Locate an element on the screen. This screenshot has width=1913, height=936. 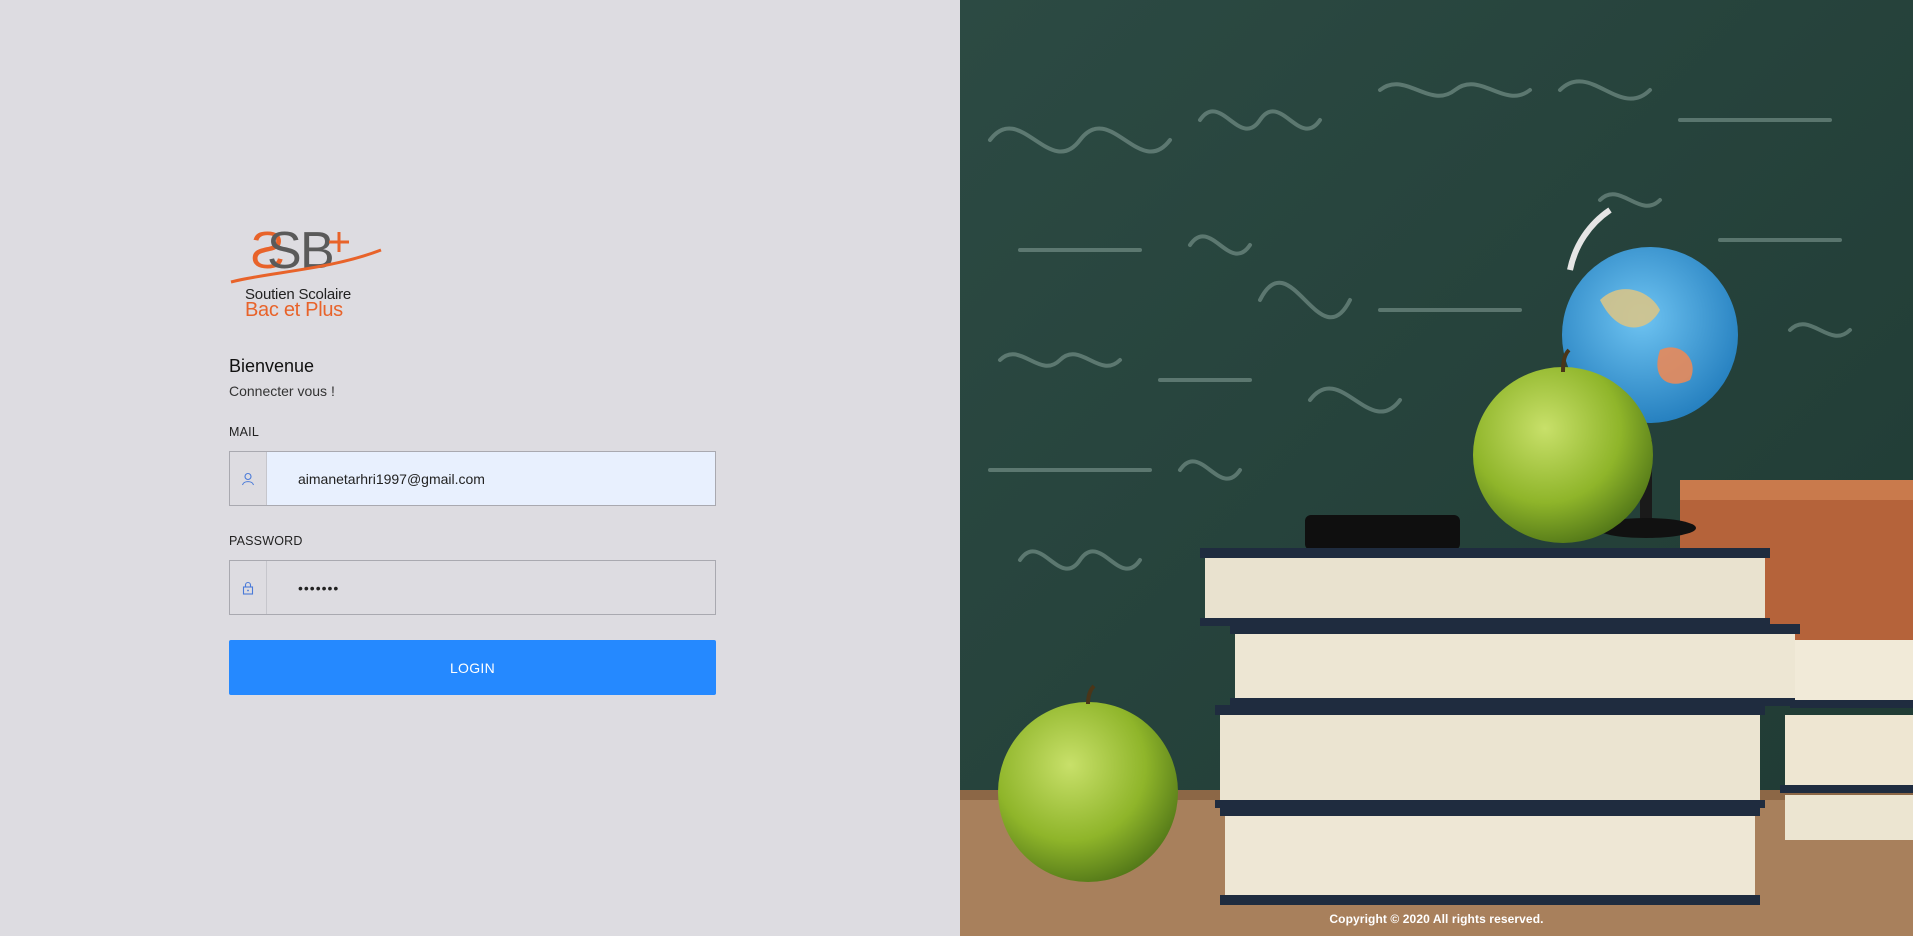
password-field is located at coordinates (472, 587).